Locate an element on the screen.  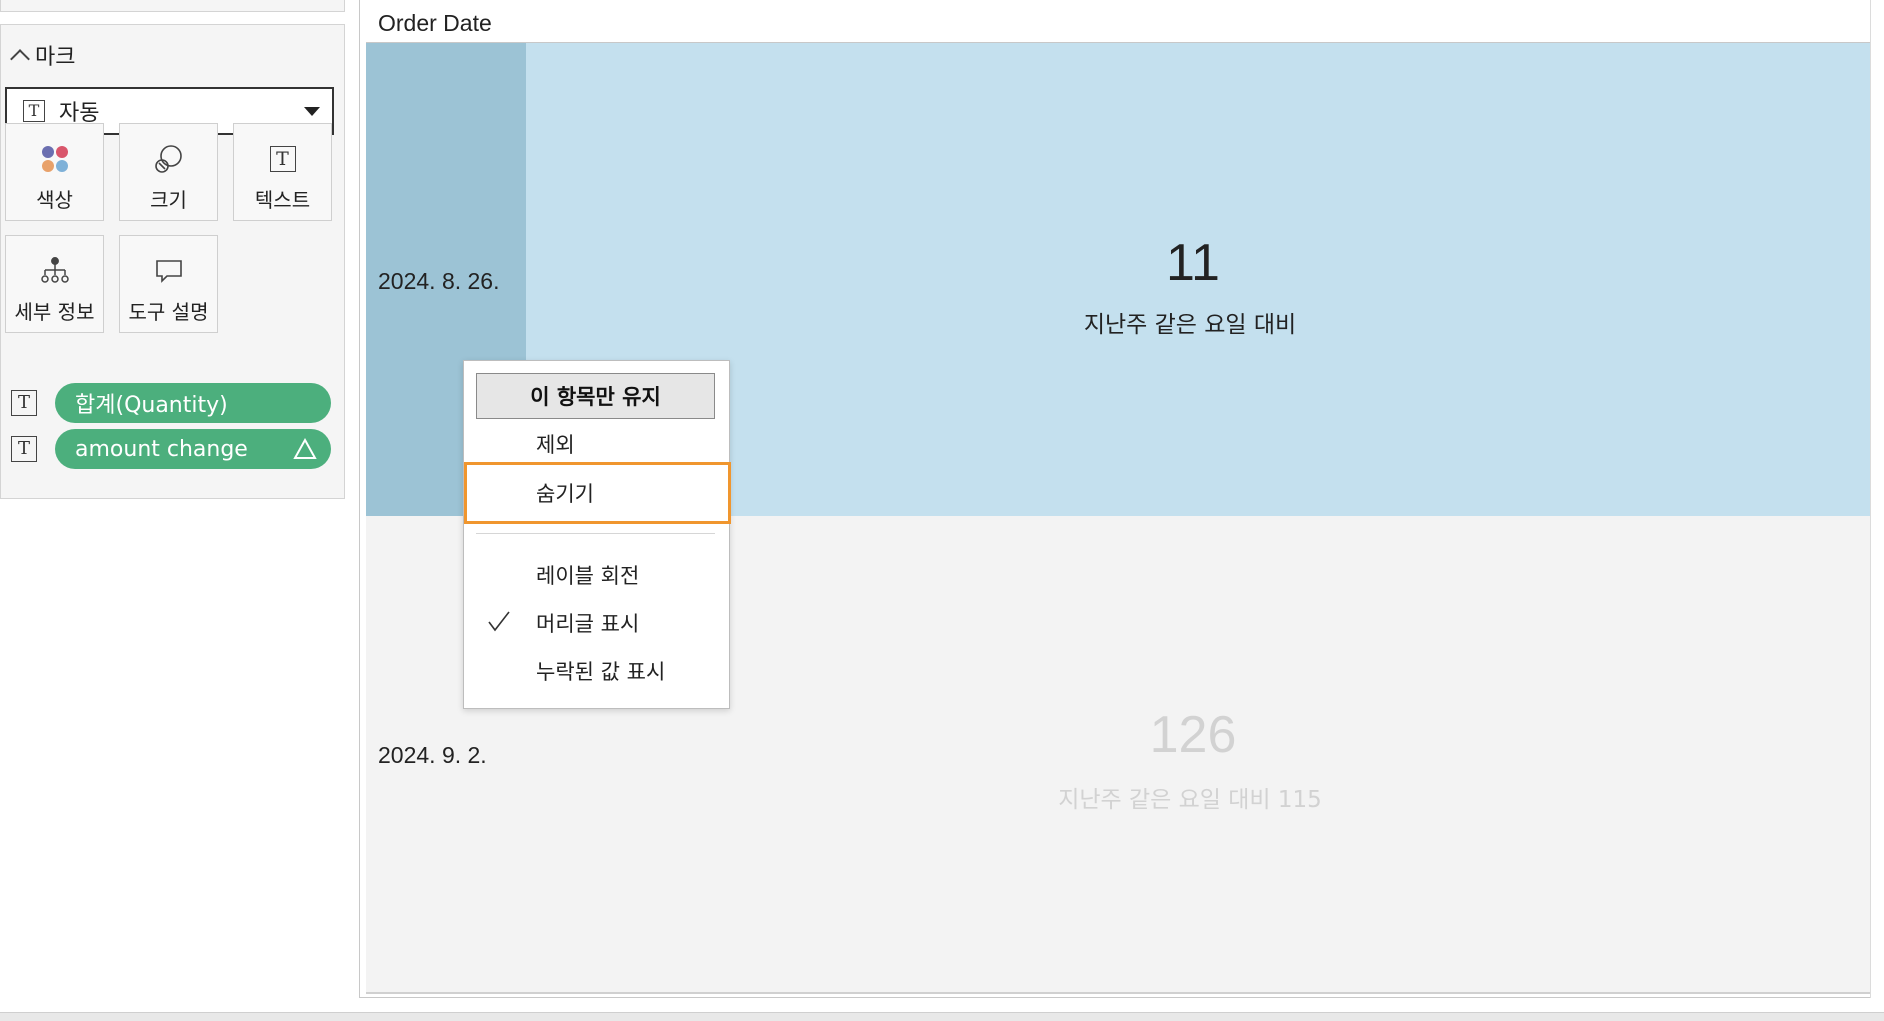
size-button: 크기 is located at coordinates (168, 172).